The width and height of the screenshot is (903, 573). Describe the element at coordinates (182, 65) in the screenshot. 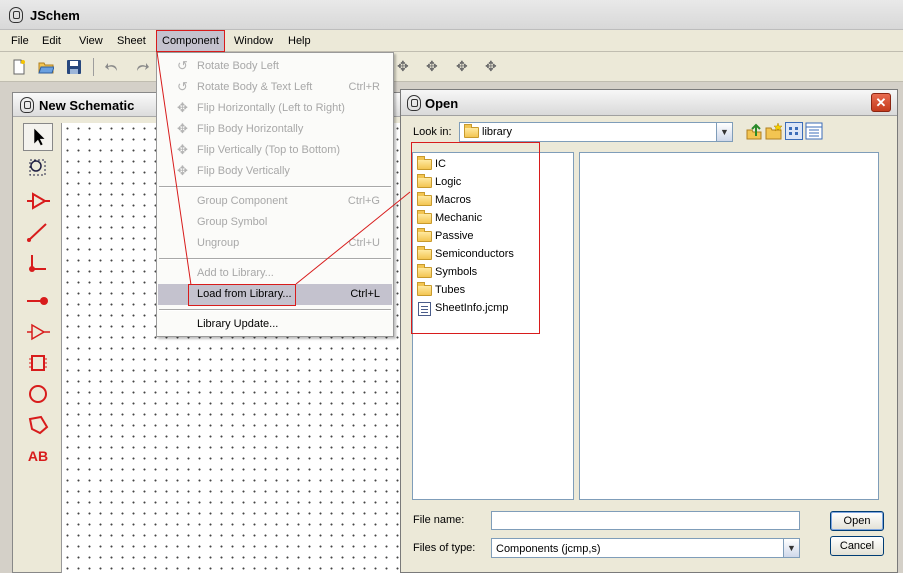

I see `rotate-left-icon: ↺` at that location.